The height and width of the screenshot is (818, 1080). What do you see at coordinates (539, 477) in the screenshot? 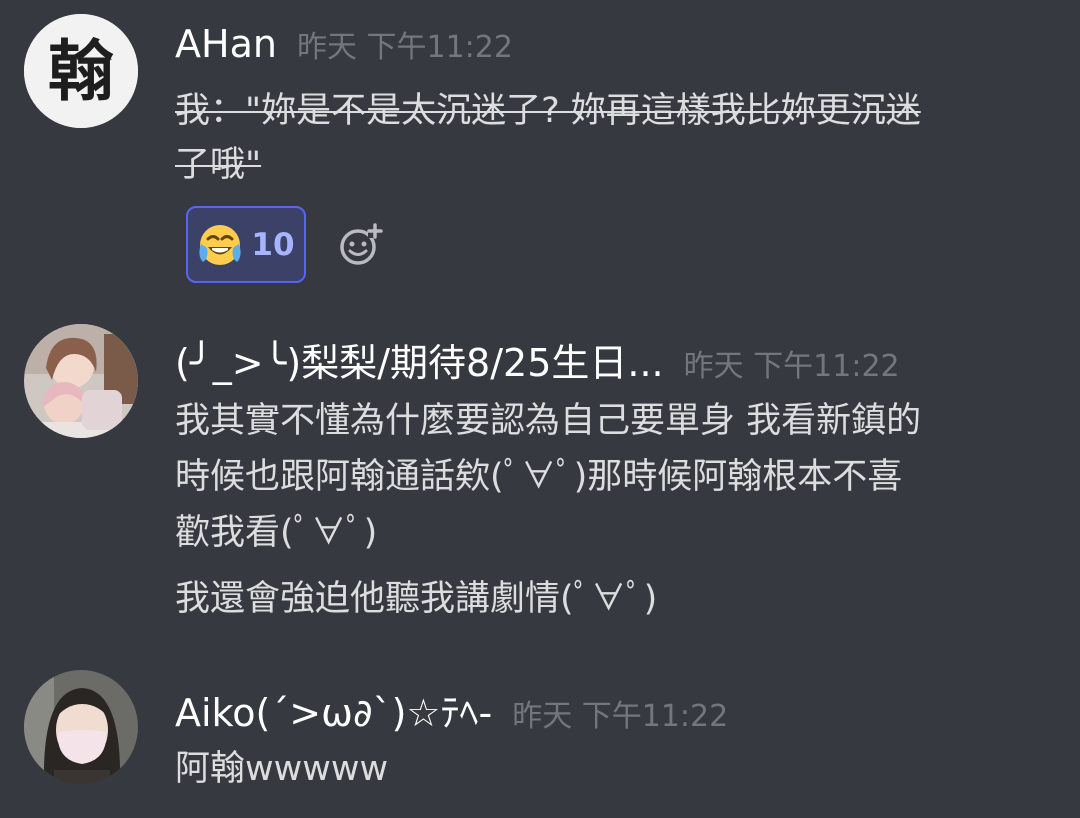
I see `message-text-line: 時候也跟阿翰通話欸(ﾟ∀ﾟ)那時候阿翰根本不喜` at bounding box center [539, 477].